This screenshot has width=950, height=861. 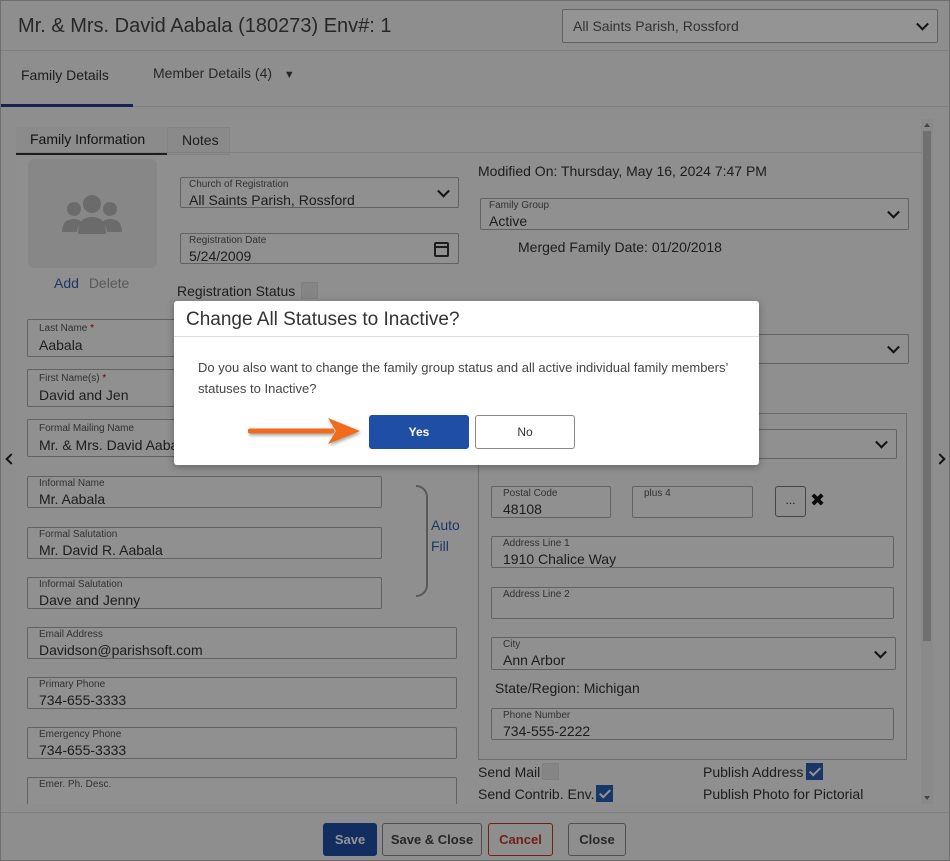 What do you see at coordinates (323, 319) in the screenshot?
I see `dialog-title: Change All Statuses to Inactive?` at bounding box center [323, 319].